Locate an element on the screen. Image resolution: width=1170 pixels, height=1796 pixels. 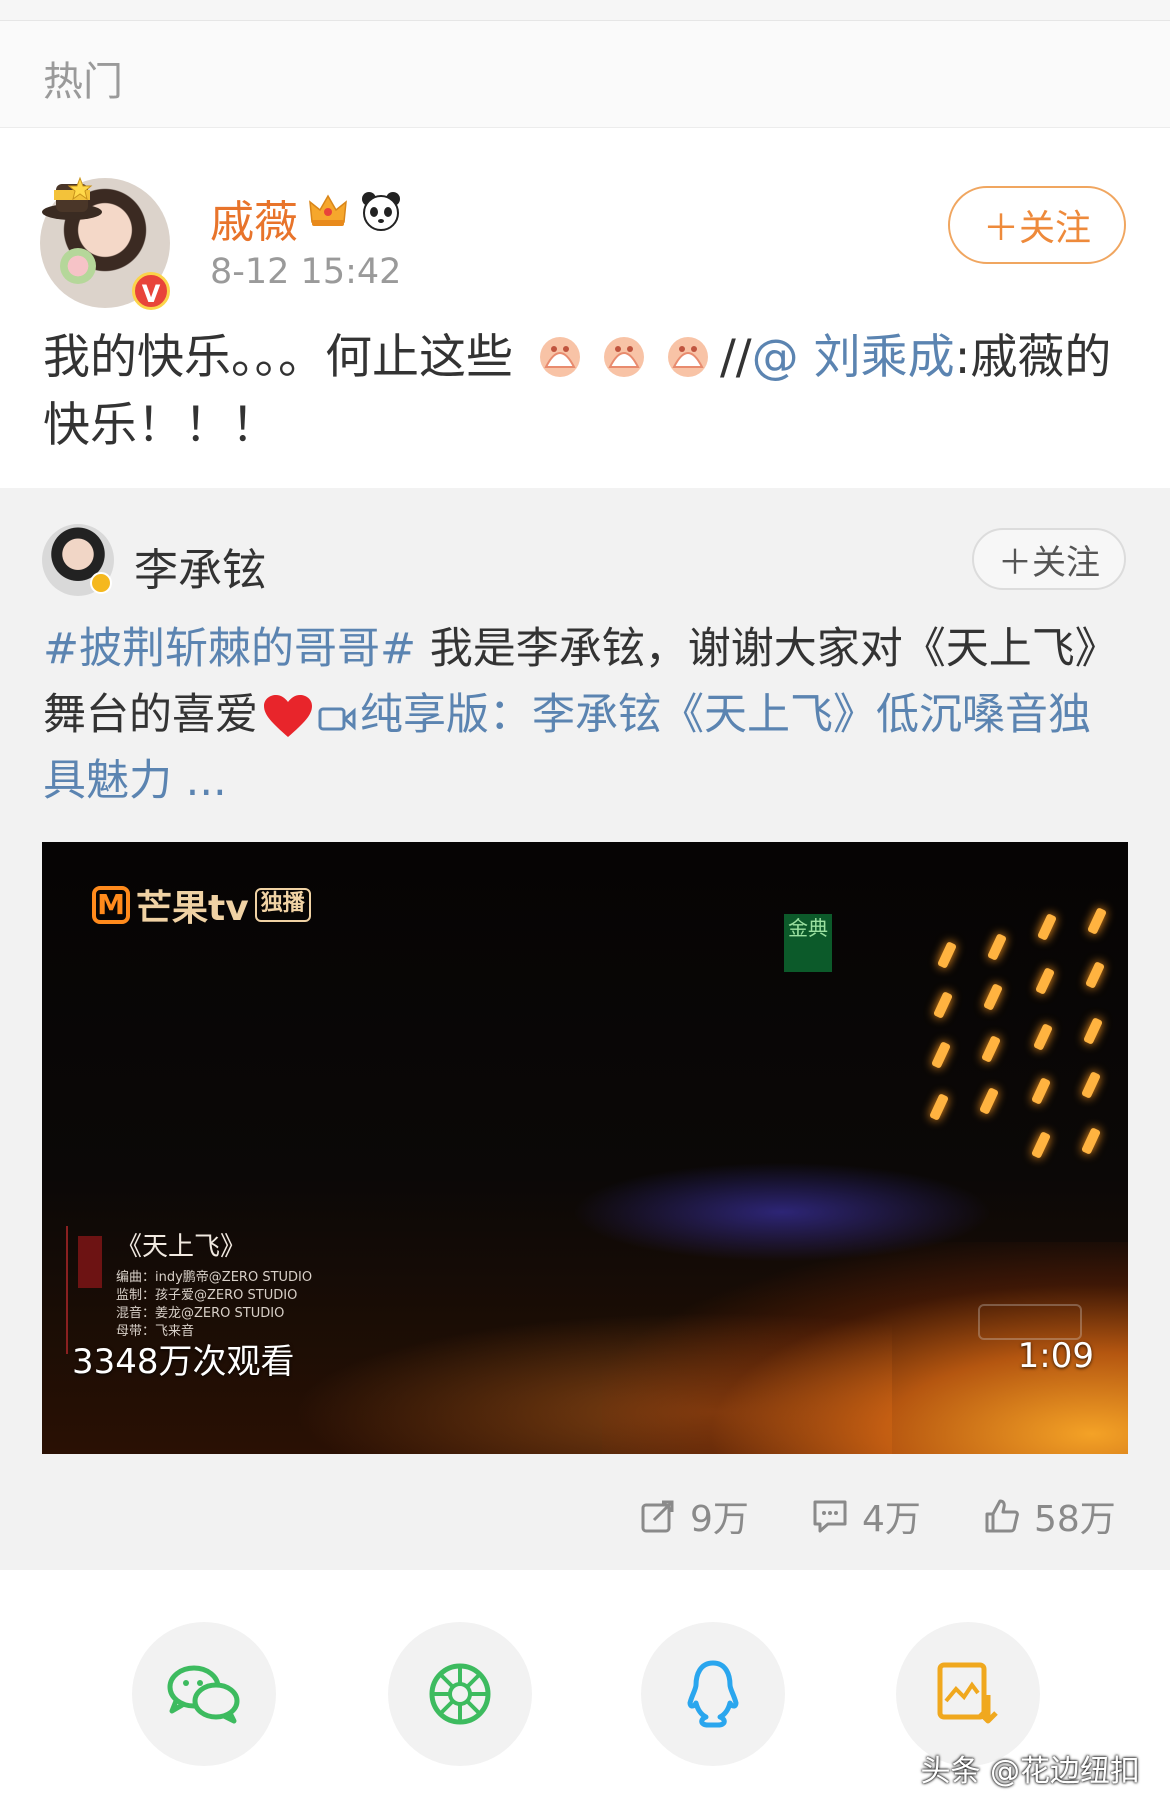
qq-icon is located at coordinates (713, 1694).